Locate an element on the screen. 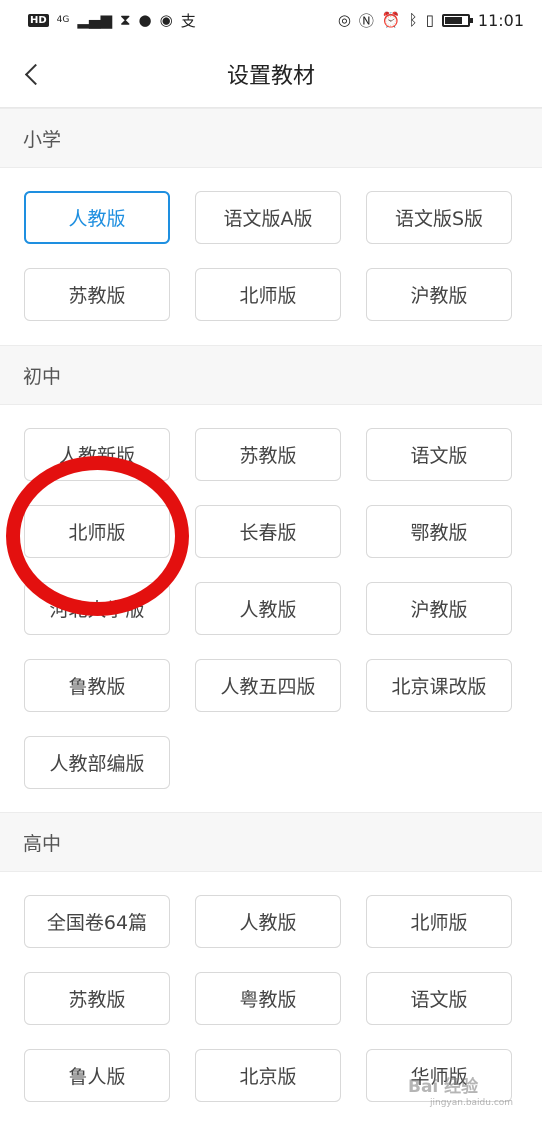  option-button: 语文版A版 is located at coordinates (268, 217).